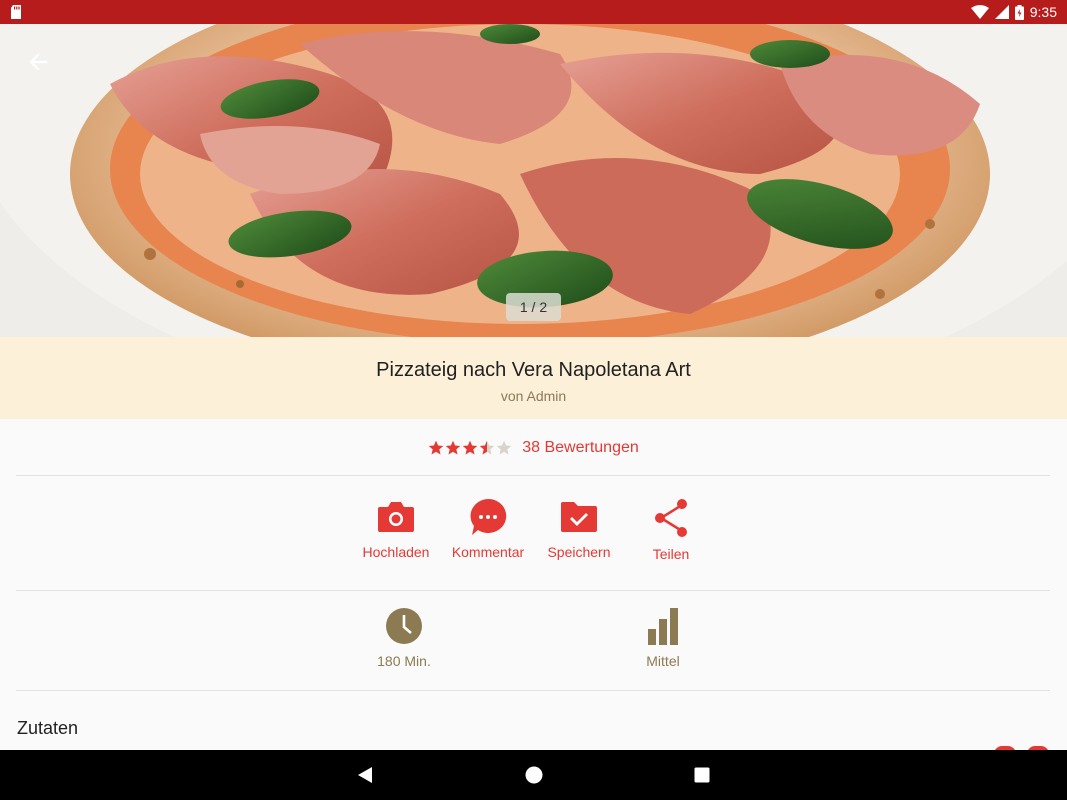  What do you see at coordinates (1043, 12) in the screenshot?
I see `status-time: 9:35` at bounding box center [1043, 12].